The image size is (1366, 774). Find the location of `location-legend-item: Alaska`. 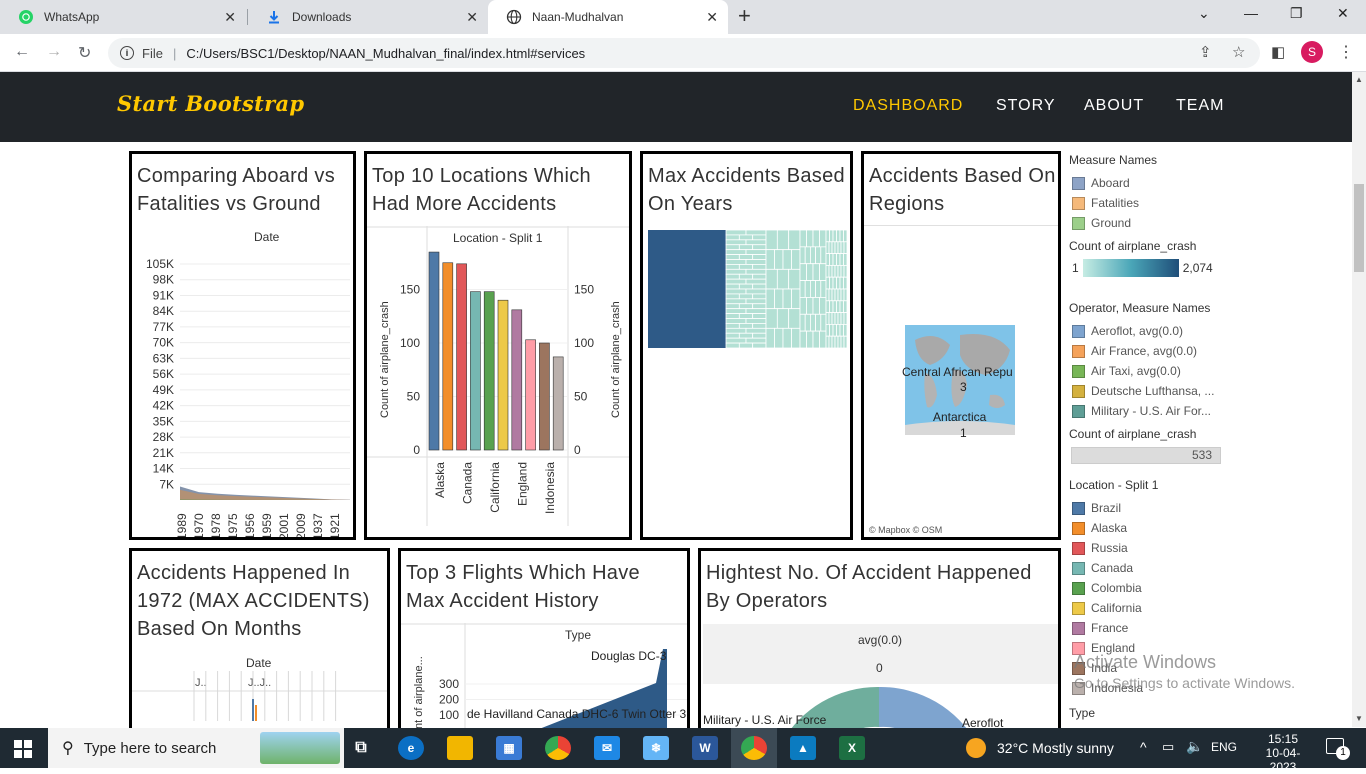

location-legend-item: Alaska is located at coordinates (1150, 528).